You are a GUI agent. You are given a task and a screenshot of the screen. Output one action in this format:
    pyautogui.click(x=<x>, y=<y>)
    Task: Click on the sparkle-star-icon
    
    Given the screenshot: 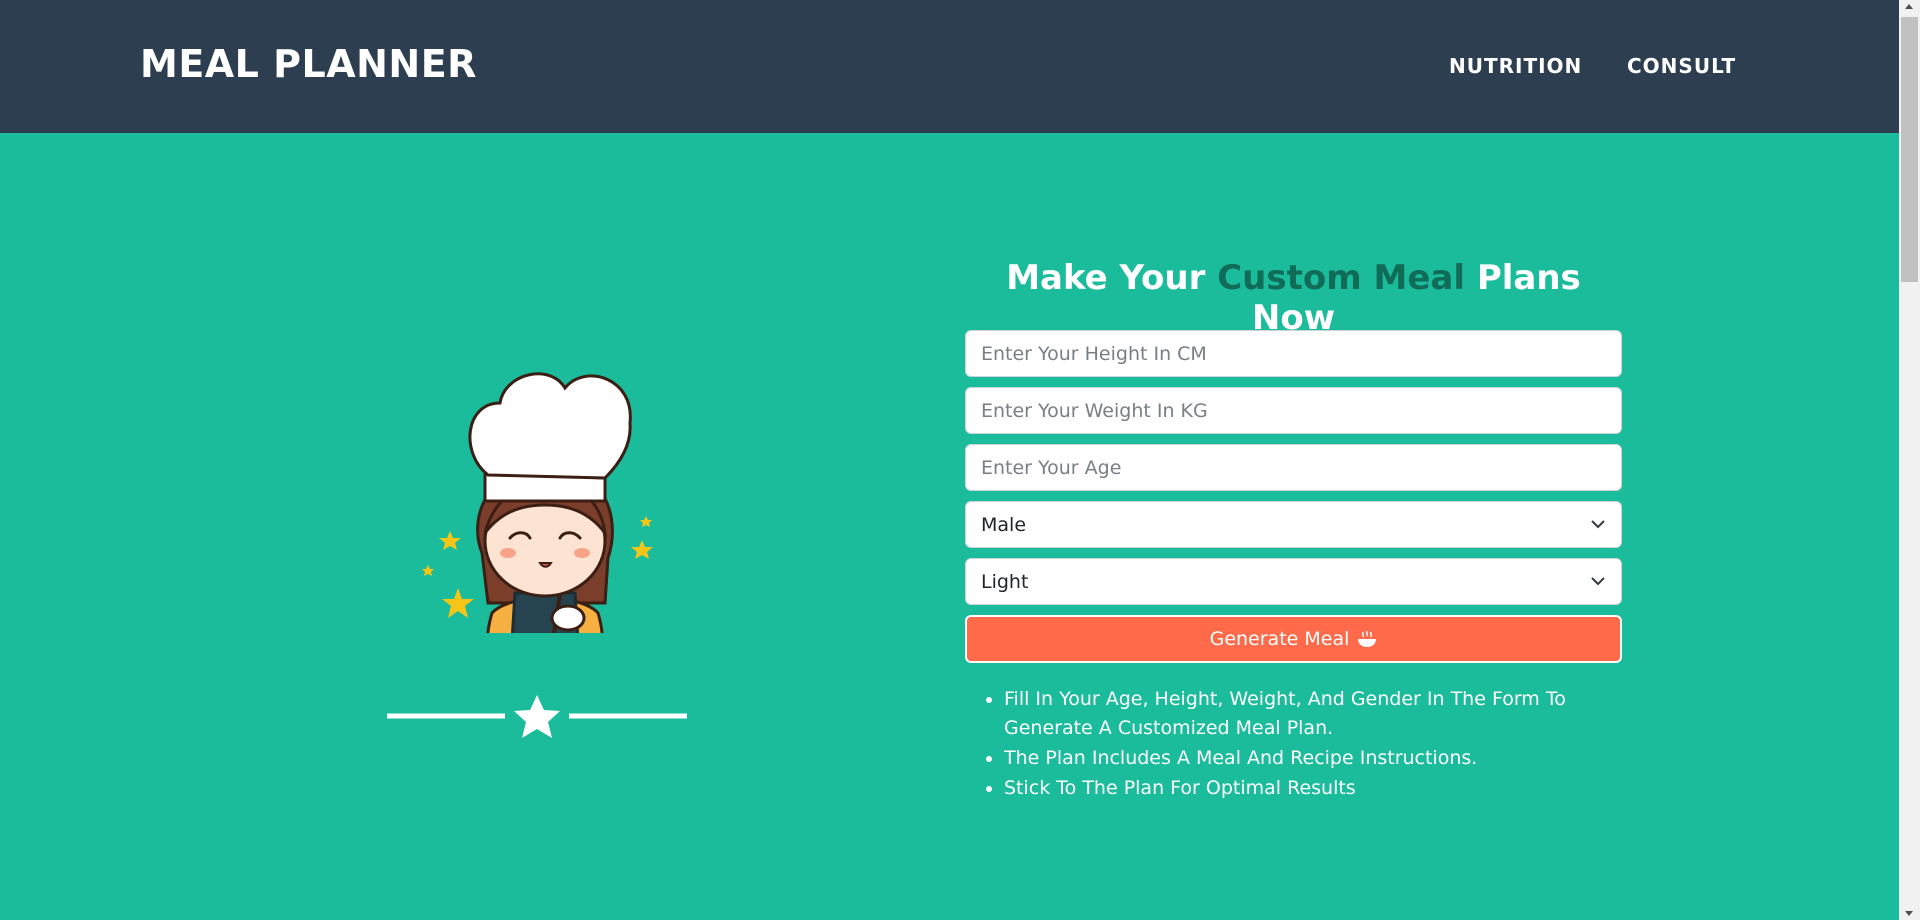 What is the action you would take?
    pyautogui.click(x=458, y=603)
    